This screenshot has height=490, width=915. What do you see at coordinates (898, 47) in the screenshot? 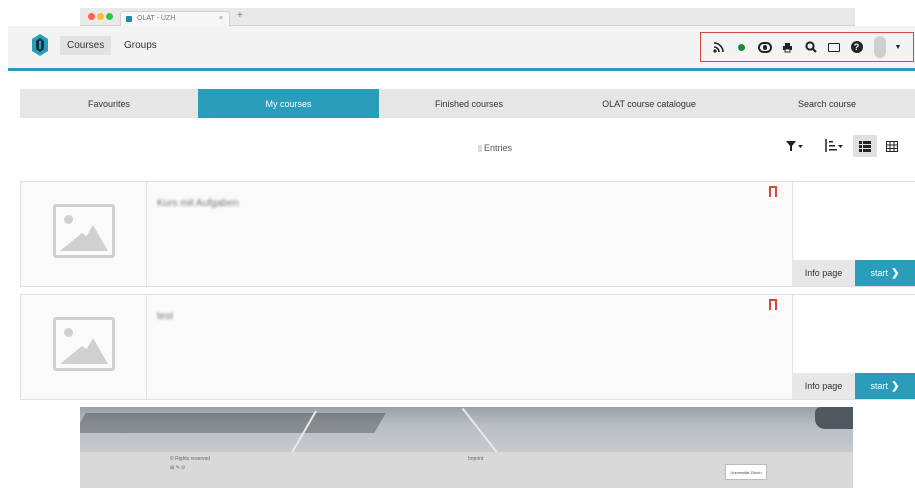
I see `caret-down-icon: ▼` at bounding box center [898, 47].